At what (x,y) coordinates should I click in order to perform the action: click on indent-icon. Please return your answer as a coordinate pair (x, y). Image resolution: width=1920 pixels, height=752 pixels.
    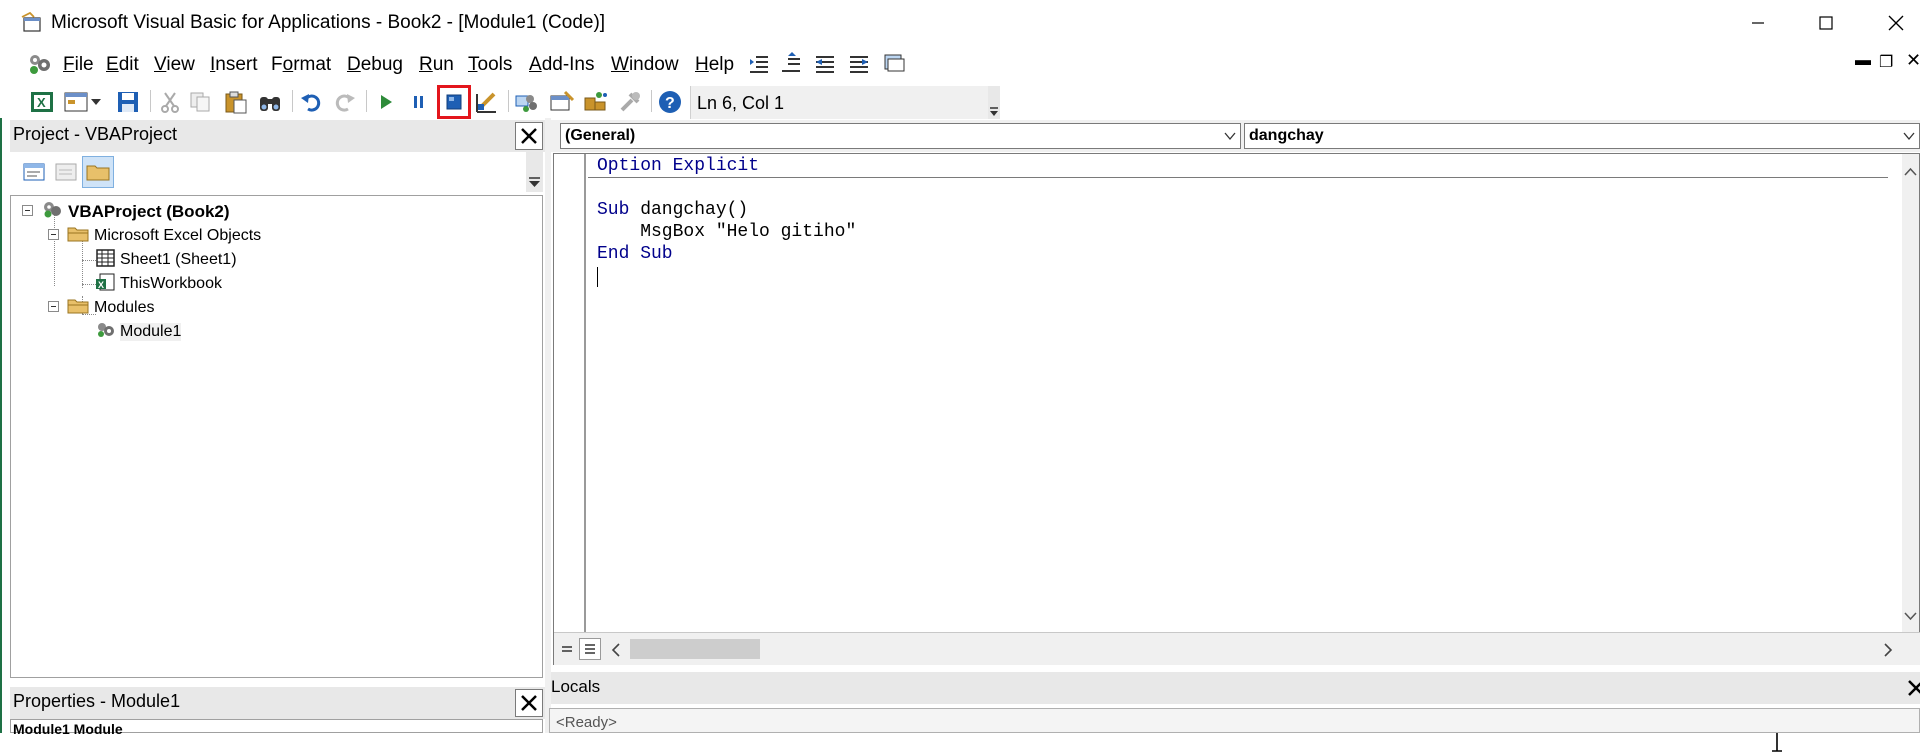
    Looking at the image, I should click on (759, 64).